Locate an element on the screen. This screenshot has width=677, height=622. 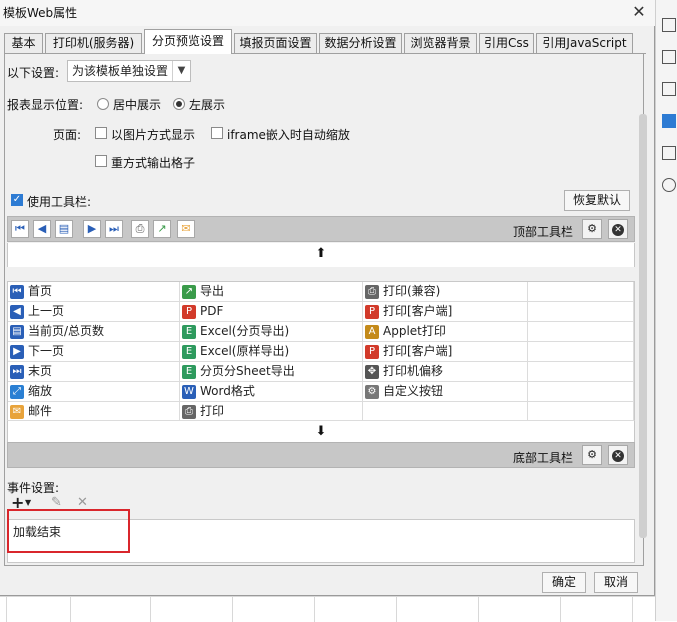
radio-center is located at coordinates (103, 104).